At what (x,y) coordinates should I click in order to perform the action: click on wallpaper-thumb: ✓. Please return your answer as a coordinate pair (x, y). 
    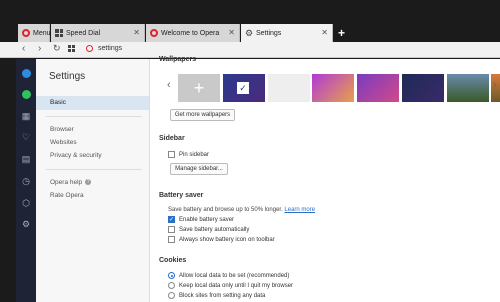
    Looking at the image, I should click on (244, 88).